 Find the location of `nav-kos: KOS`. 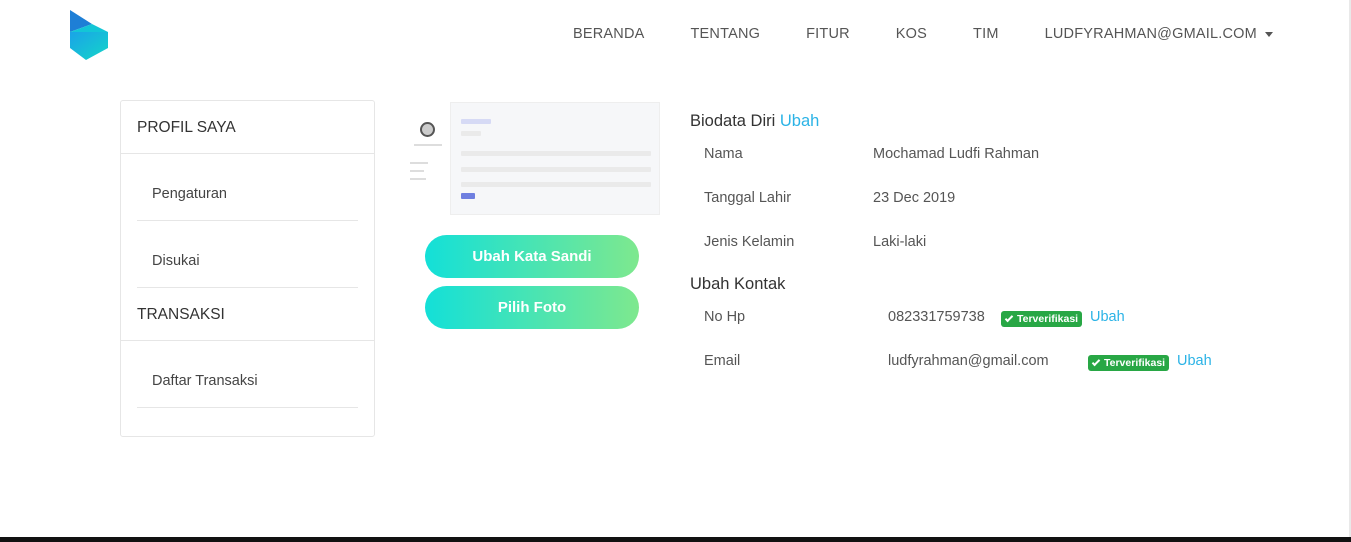

nav-kos: KOS is located at coordinates (911, 34).